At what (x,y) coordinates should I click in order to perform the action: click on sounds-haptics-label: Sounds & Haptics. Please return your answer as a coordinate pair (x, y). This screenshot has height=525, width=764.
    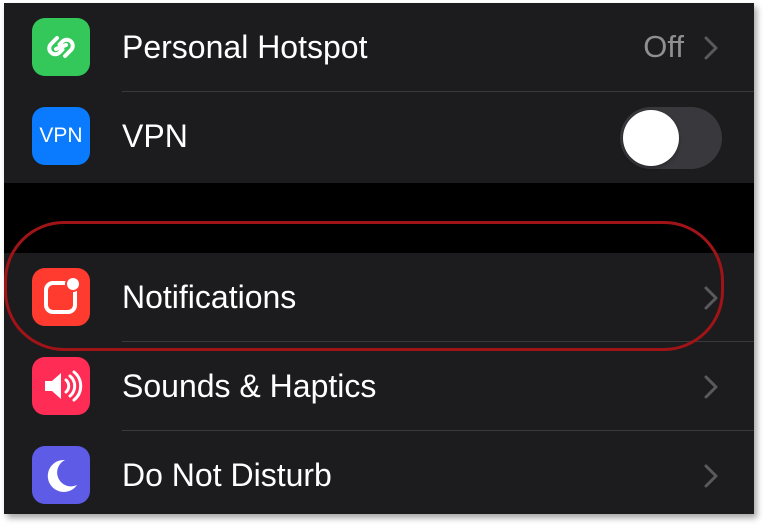
    Looking at the image, I should click on (249, 386).